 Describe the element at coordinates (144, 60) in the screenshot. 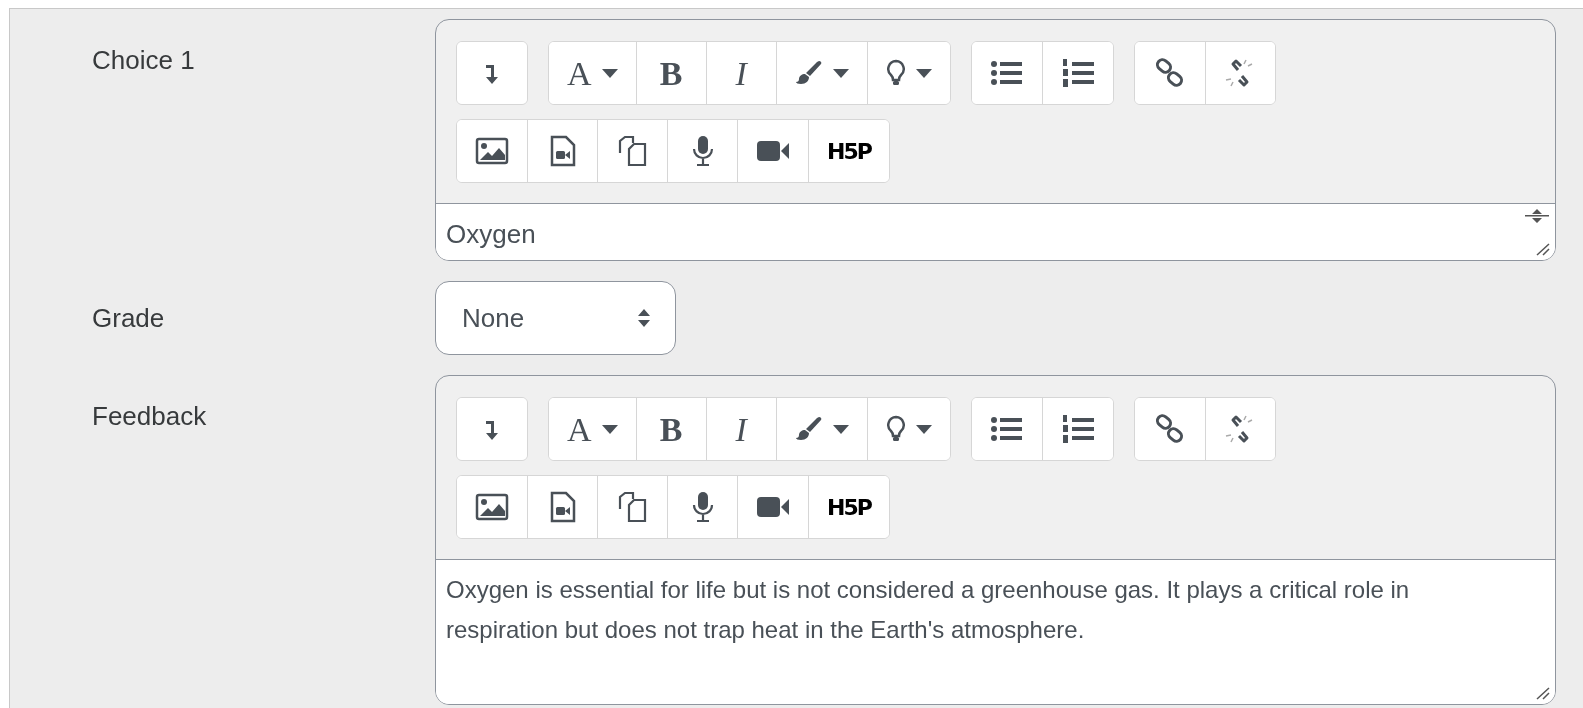

I see `field-label: Choice 1` at that location.